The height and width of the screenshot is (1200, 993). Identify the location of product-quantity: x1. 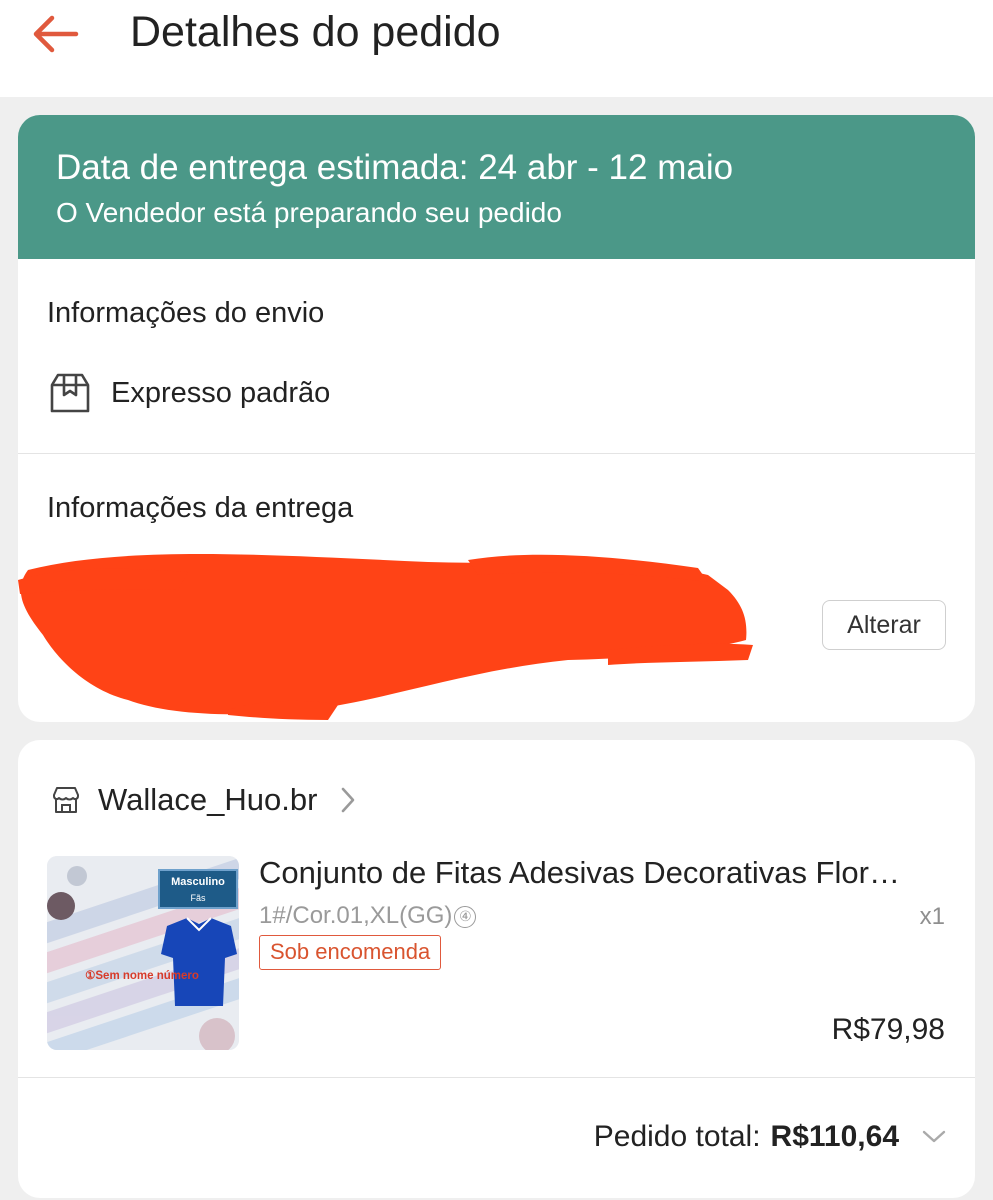
(932, 916).